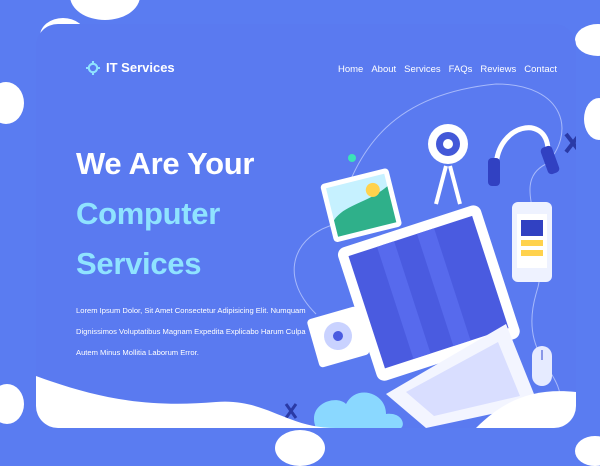 This screenshot has width=600, height=466. What do you see at coordinates (422, 69) in the screenshot?
I see `nav-services: Services` at bounding box center [422, 69].